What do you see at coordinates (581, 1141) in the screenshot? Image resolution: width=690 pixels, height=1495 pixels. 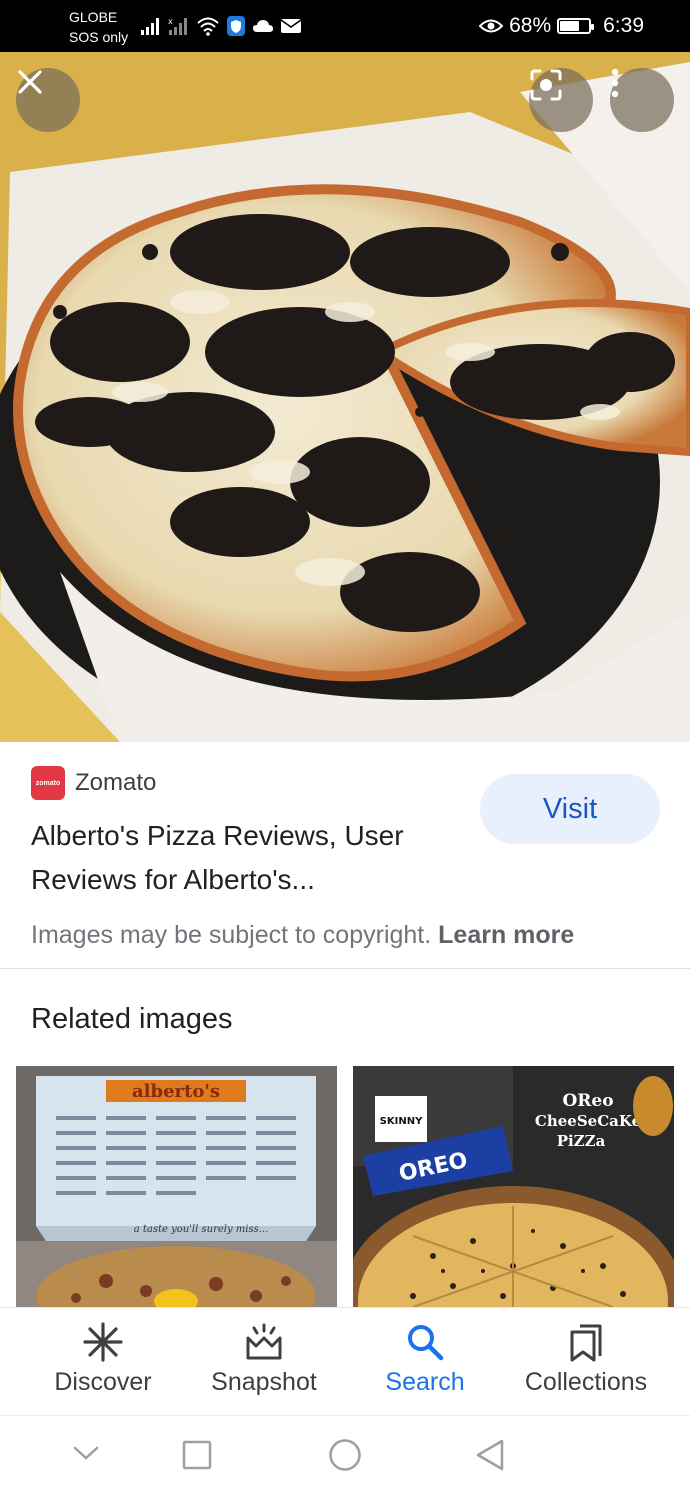 I see `caption-line-3: PiZZa` at bounding box center [581, 1141].